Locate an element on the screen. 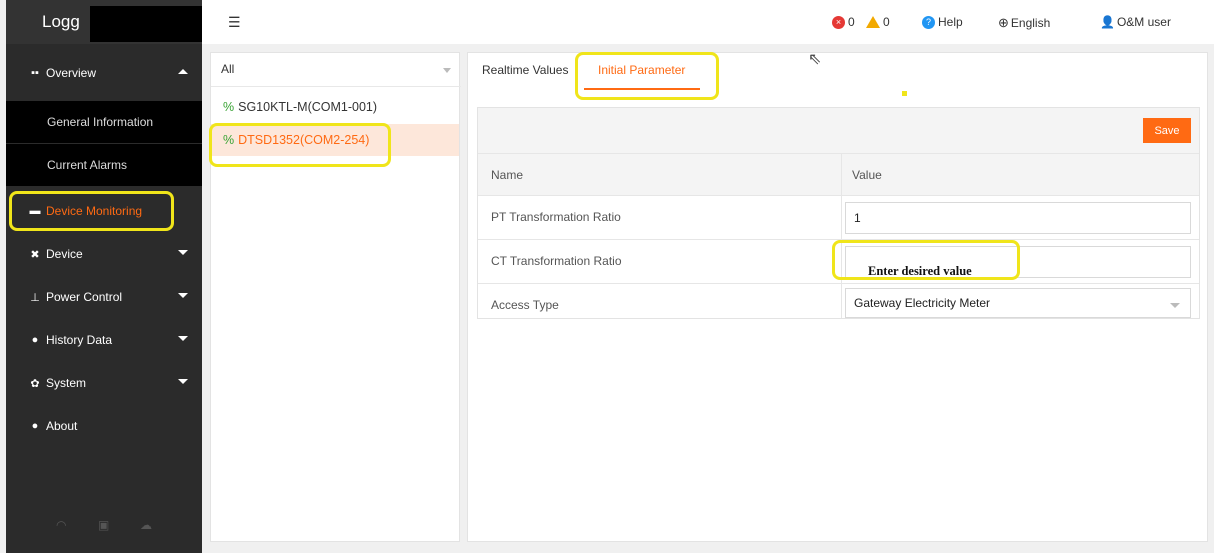  header-name: Name is located at coordinates (507, 175).